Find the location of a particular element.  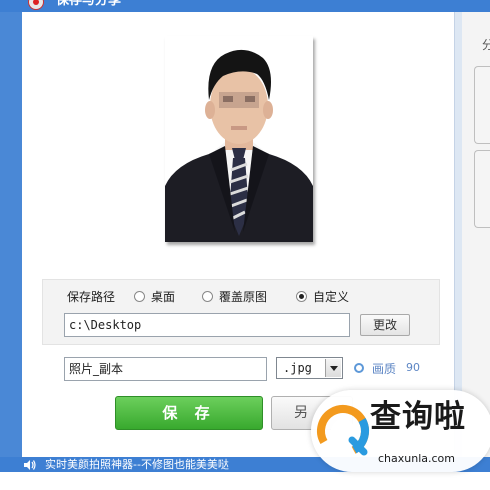

radio-desktop: 桌面 is located at coordinates (154, 296).